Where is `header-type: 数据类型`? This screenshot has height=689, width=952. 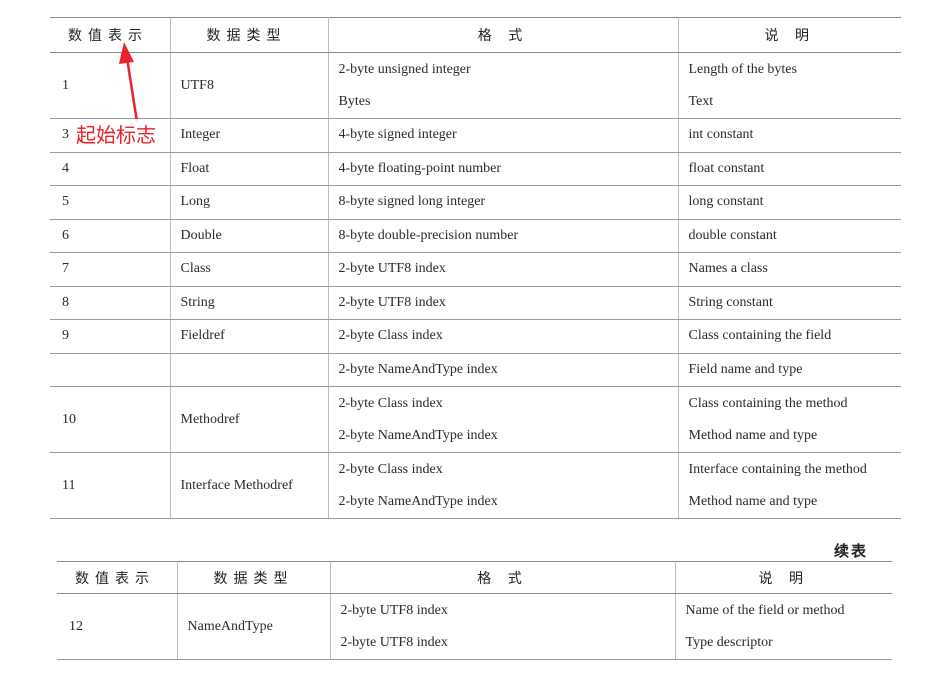
header-type: 数据类型 is located at coordinates (253, 577).